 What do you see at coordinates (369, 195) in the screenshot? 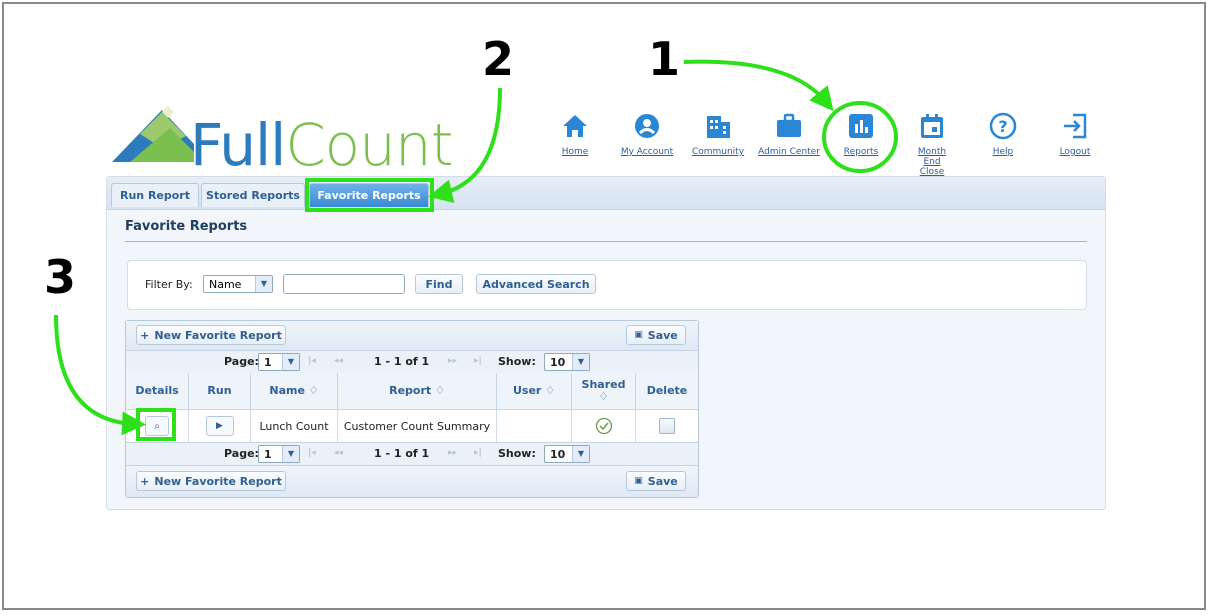
I see `favorite-tab-highlight-box` at bounding box center [369, 195].